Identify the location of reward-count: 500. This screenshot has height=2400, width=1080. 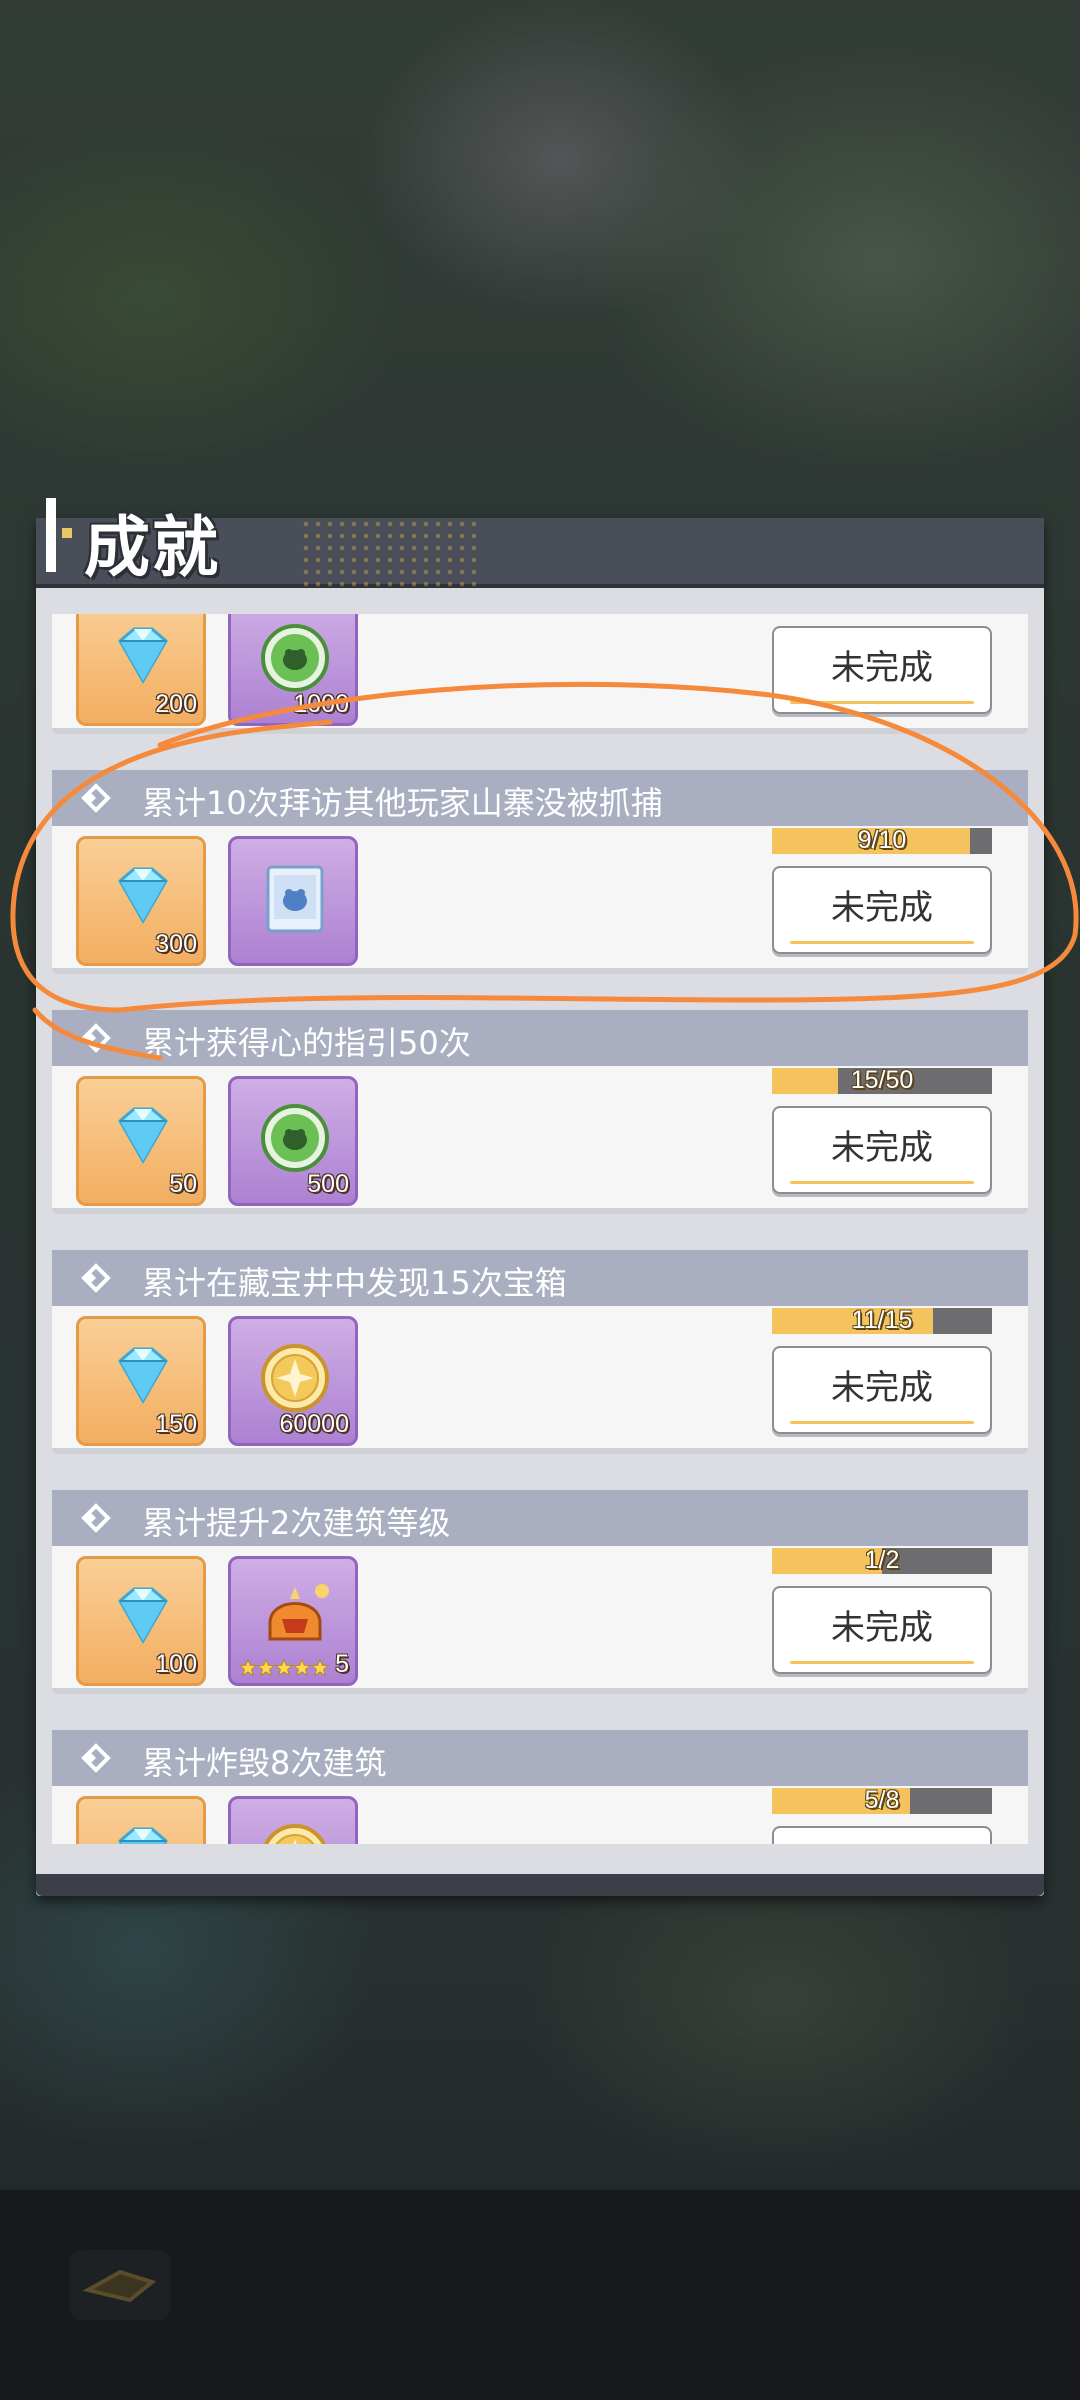
(328, 1184).